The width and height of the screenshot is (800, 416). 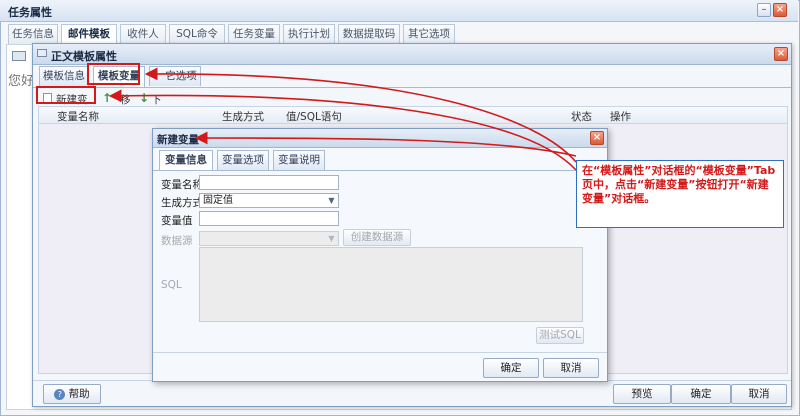 I want to click on arrow-to-tab, so click(x=360, y=115).